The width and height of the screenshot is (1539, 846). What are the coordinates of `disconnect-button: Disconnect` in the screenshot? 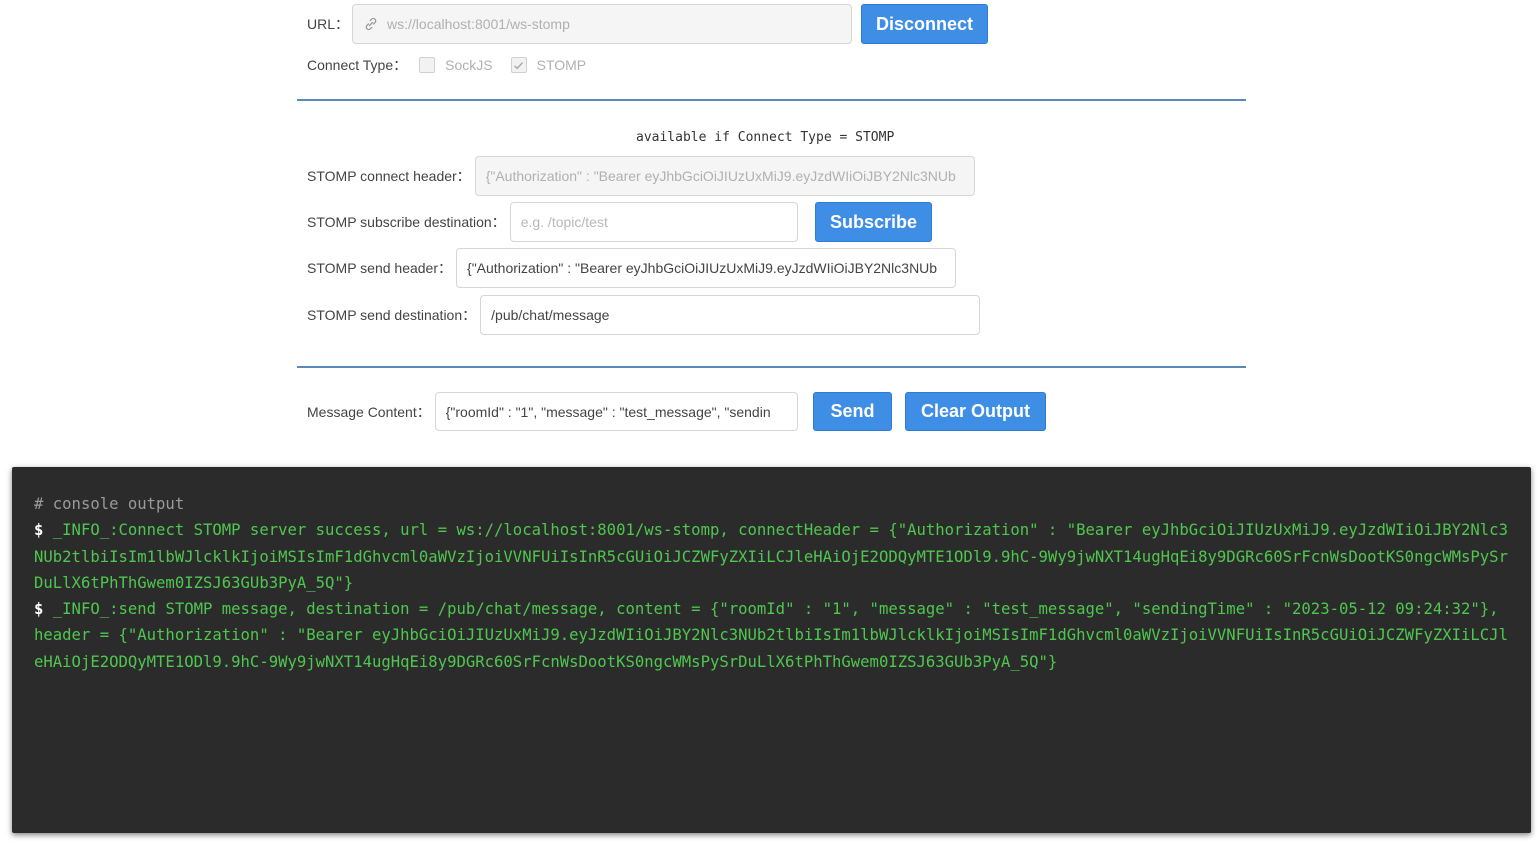 It's located at (924, 24).